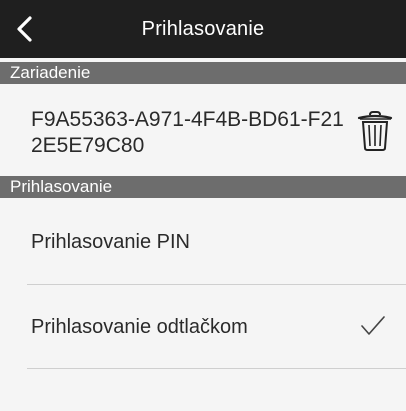 The image size is (406, 411). I want to click on section-header-login: Prihlasovanie, so click(203, 187).